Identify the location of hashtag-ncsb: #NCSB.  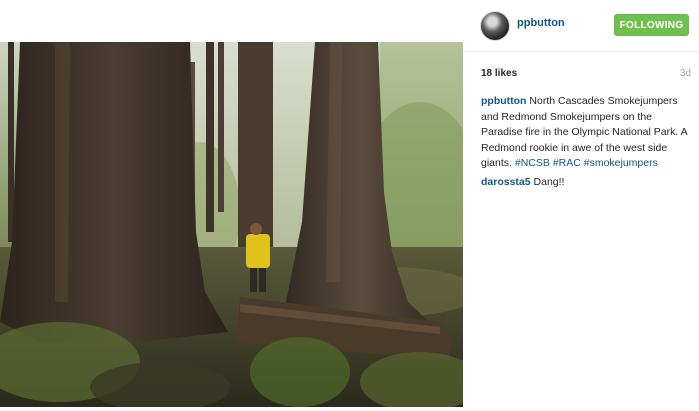
(532, 163).